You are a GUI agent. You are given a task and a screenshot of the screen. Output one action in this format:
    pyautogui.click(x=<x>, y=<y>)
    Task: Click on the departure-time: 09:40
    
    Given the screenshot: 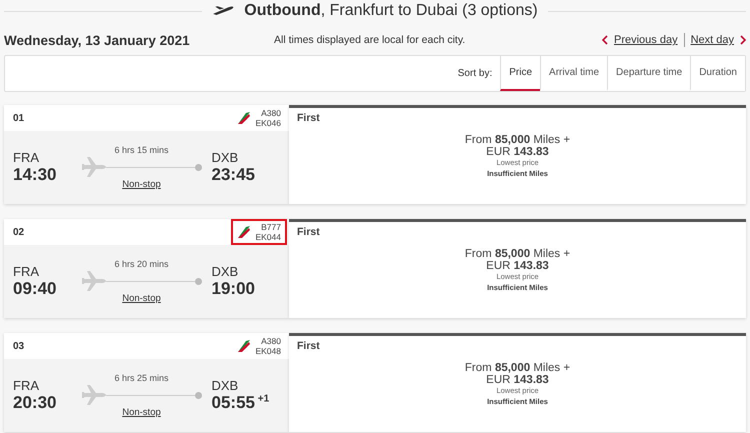 What is the action you would take?
    pyautogui.click(x=35, y=289)
    